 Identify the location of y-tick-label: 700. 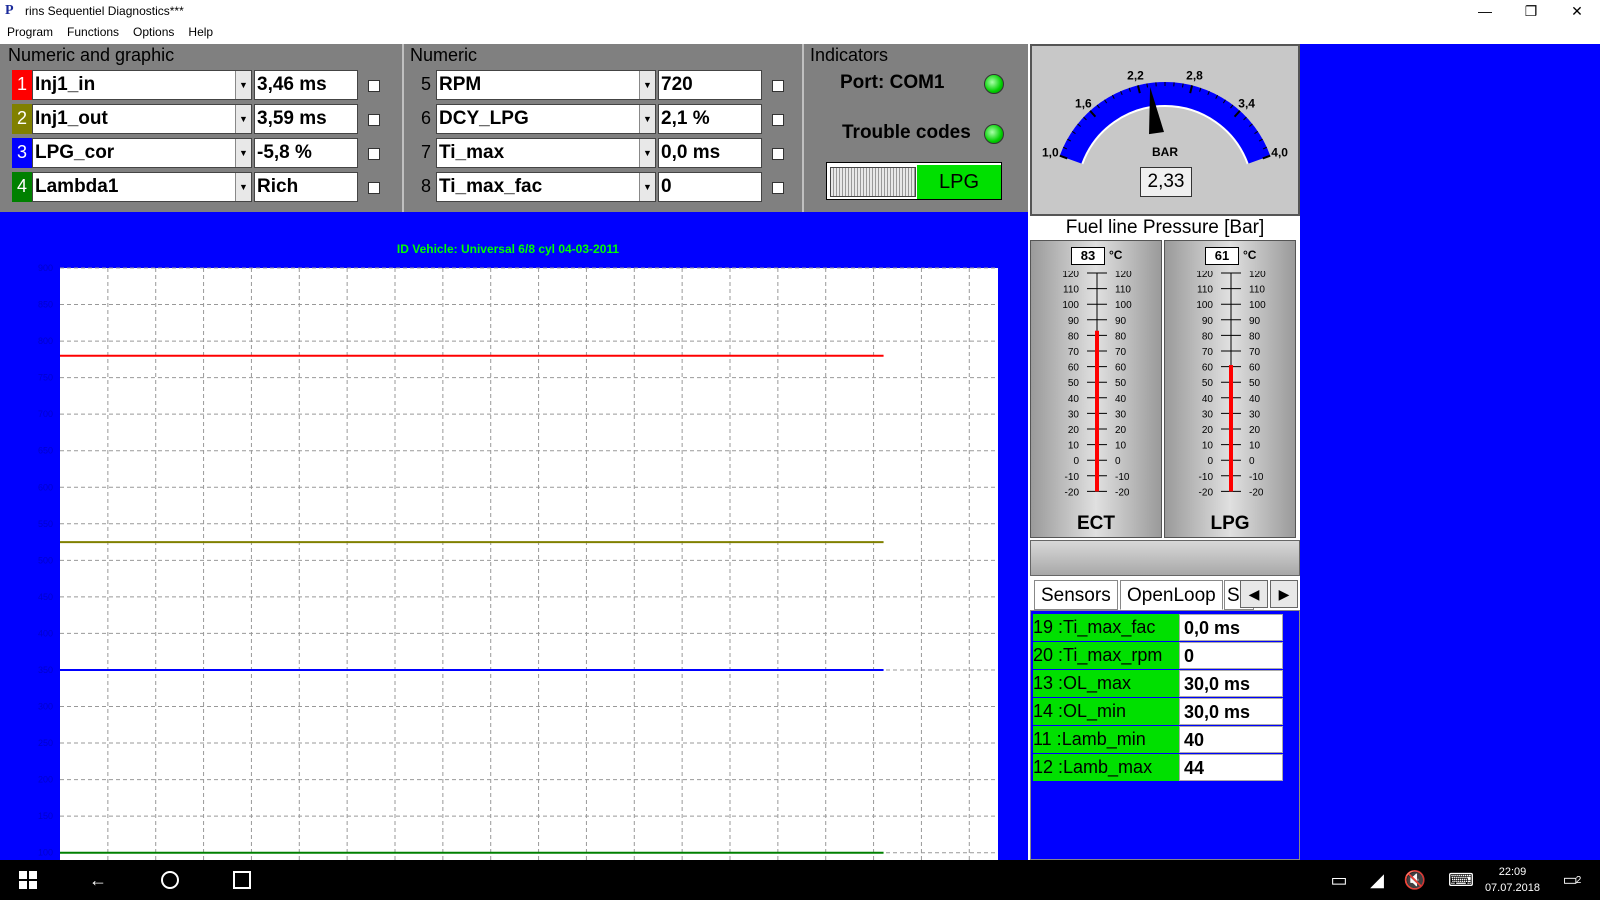
(45, 414).